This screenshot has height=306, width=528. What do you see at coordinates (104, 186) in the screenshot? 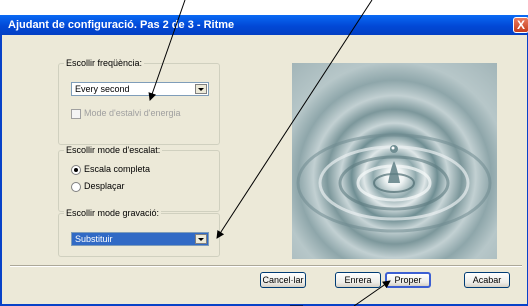
I see `scale-option-scroll-label: Desplaçar` at bounding box center [104, 186].